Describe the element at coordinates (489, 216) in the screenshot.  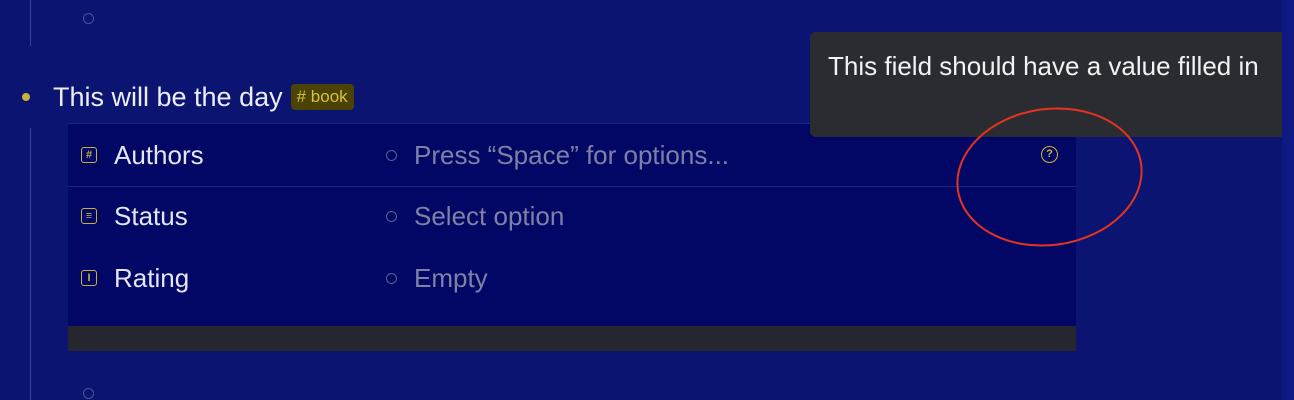
I see `field-value-placeholder: Select option` at that location.